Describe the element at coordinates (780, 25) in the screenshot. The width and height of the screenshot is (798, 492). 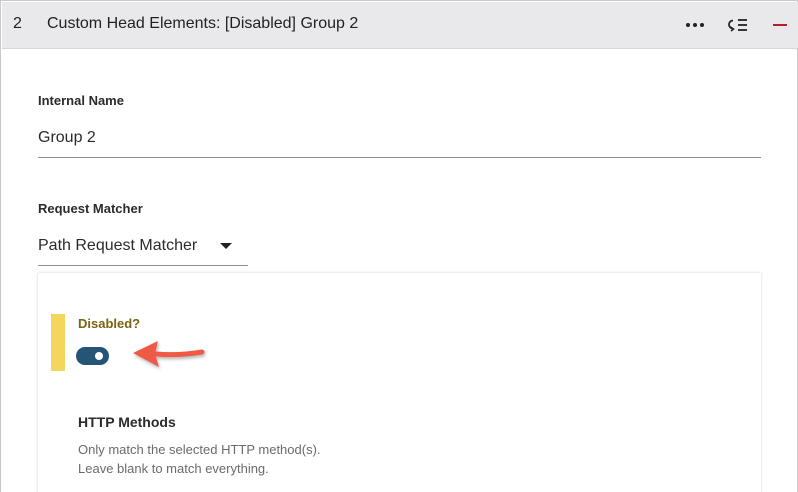
I see `collapse-button` at that location.